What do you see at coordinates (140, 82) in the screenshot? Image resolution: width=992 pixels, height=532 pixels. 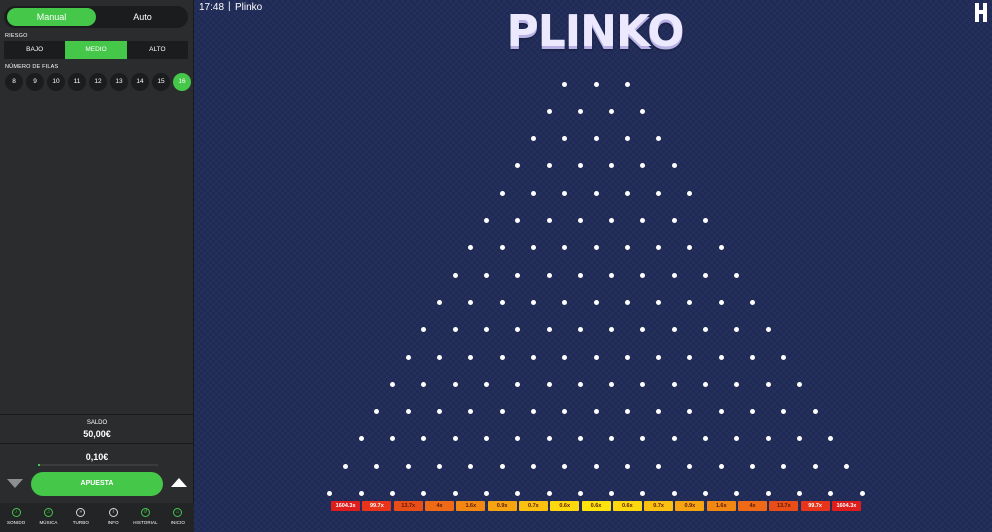 I see `rows-option-14: 14` at bounding box center [140, 82].